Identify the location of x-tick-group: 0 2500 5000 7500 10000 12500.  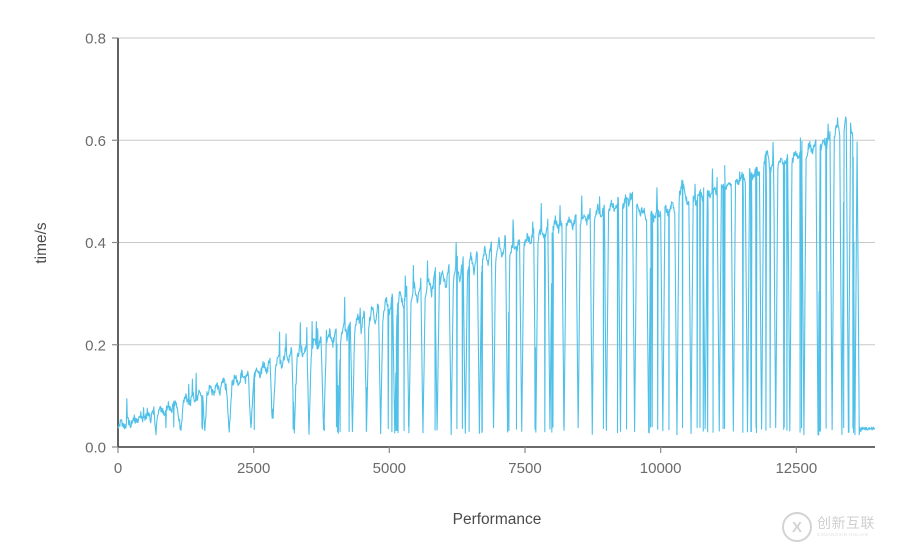
(465, 462).